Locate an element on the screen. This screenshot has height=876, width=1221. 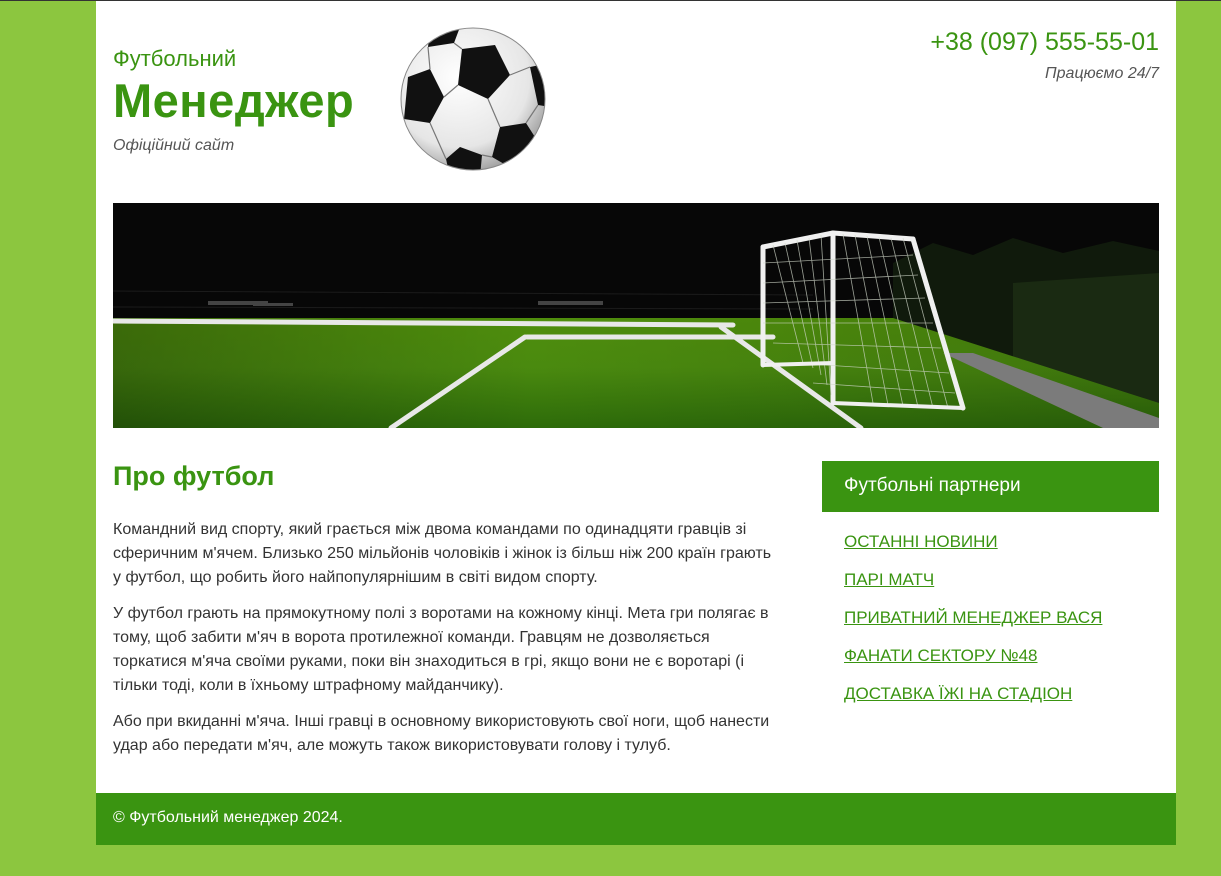
list-item: ПРИВАТНИЙ МЕНЕДЖЕР ВАСЯ is located at coordinates (1001, 619).